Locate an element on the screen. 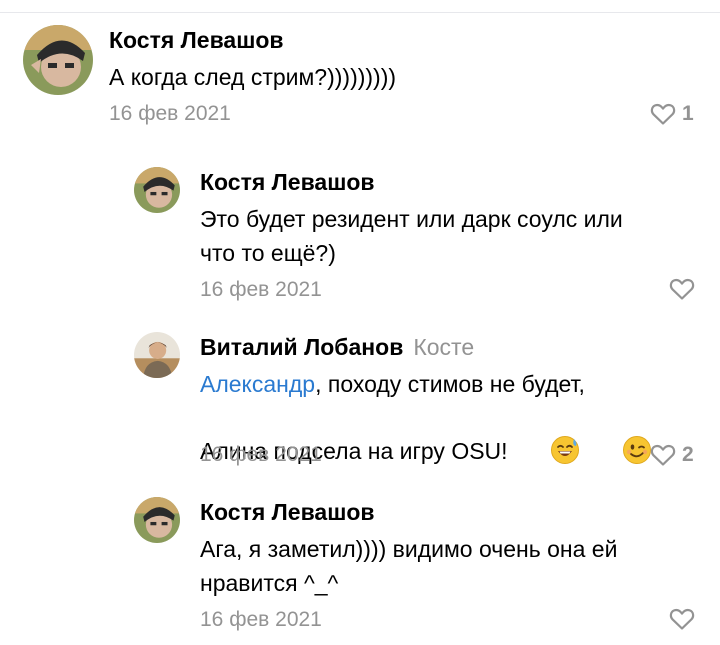 The image size is (720, 645). mention-link: Александр is located at coordinates (257, 384).